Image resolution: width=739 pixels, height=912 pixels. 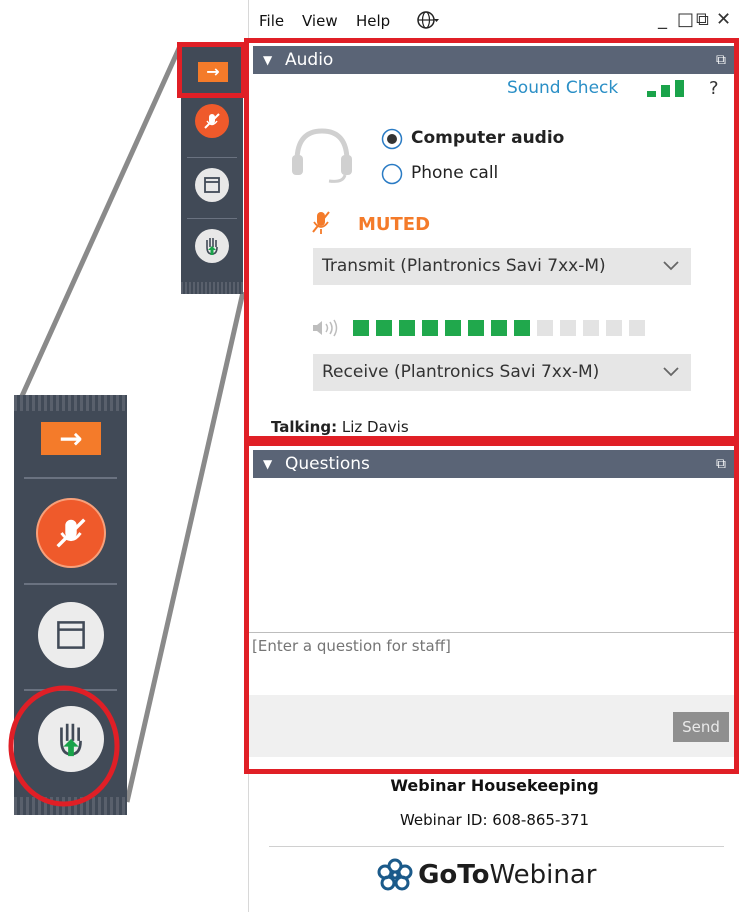 I want to click on highlight-box-expand, so click(x=211, y=70).